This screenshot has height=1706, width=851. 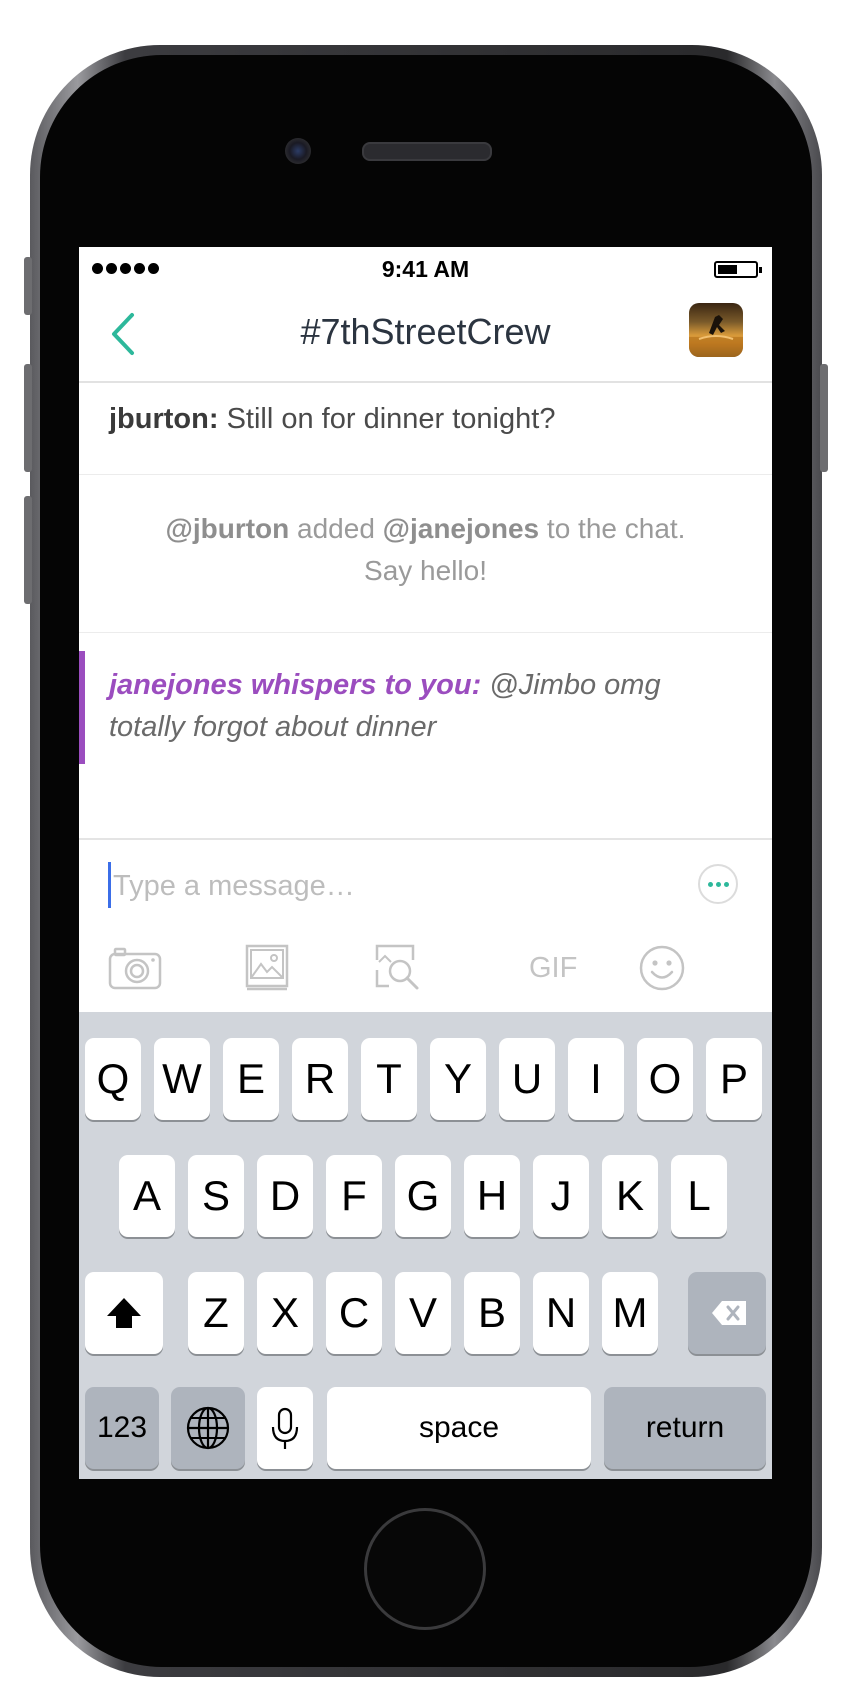 What do you see at coordinates (734, 1079) in the screenshot?
I see `key-p: P` at bounding box center [734, 1079].